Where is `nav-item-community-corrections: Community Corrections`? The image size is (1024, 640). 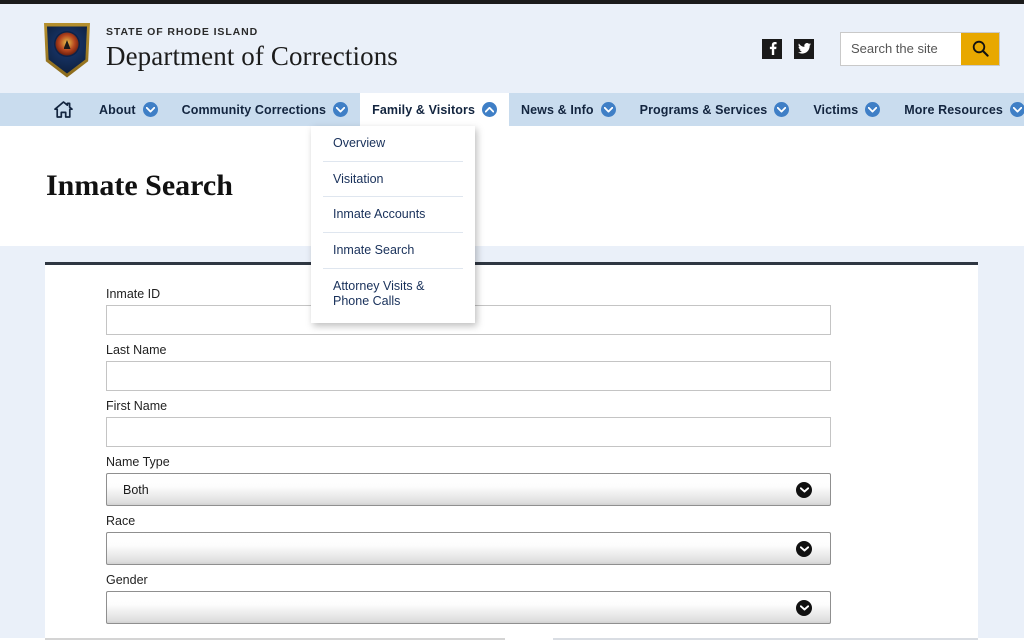
nav-item-community-corrections: Community Corrections is located at coordinates (265, 109).